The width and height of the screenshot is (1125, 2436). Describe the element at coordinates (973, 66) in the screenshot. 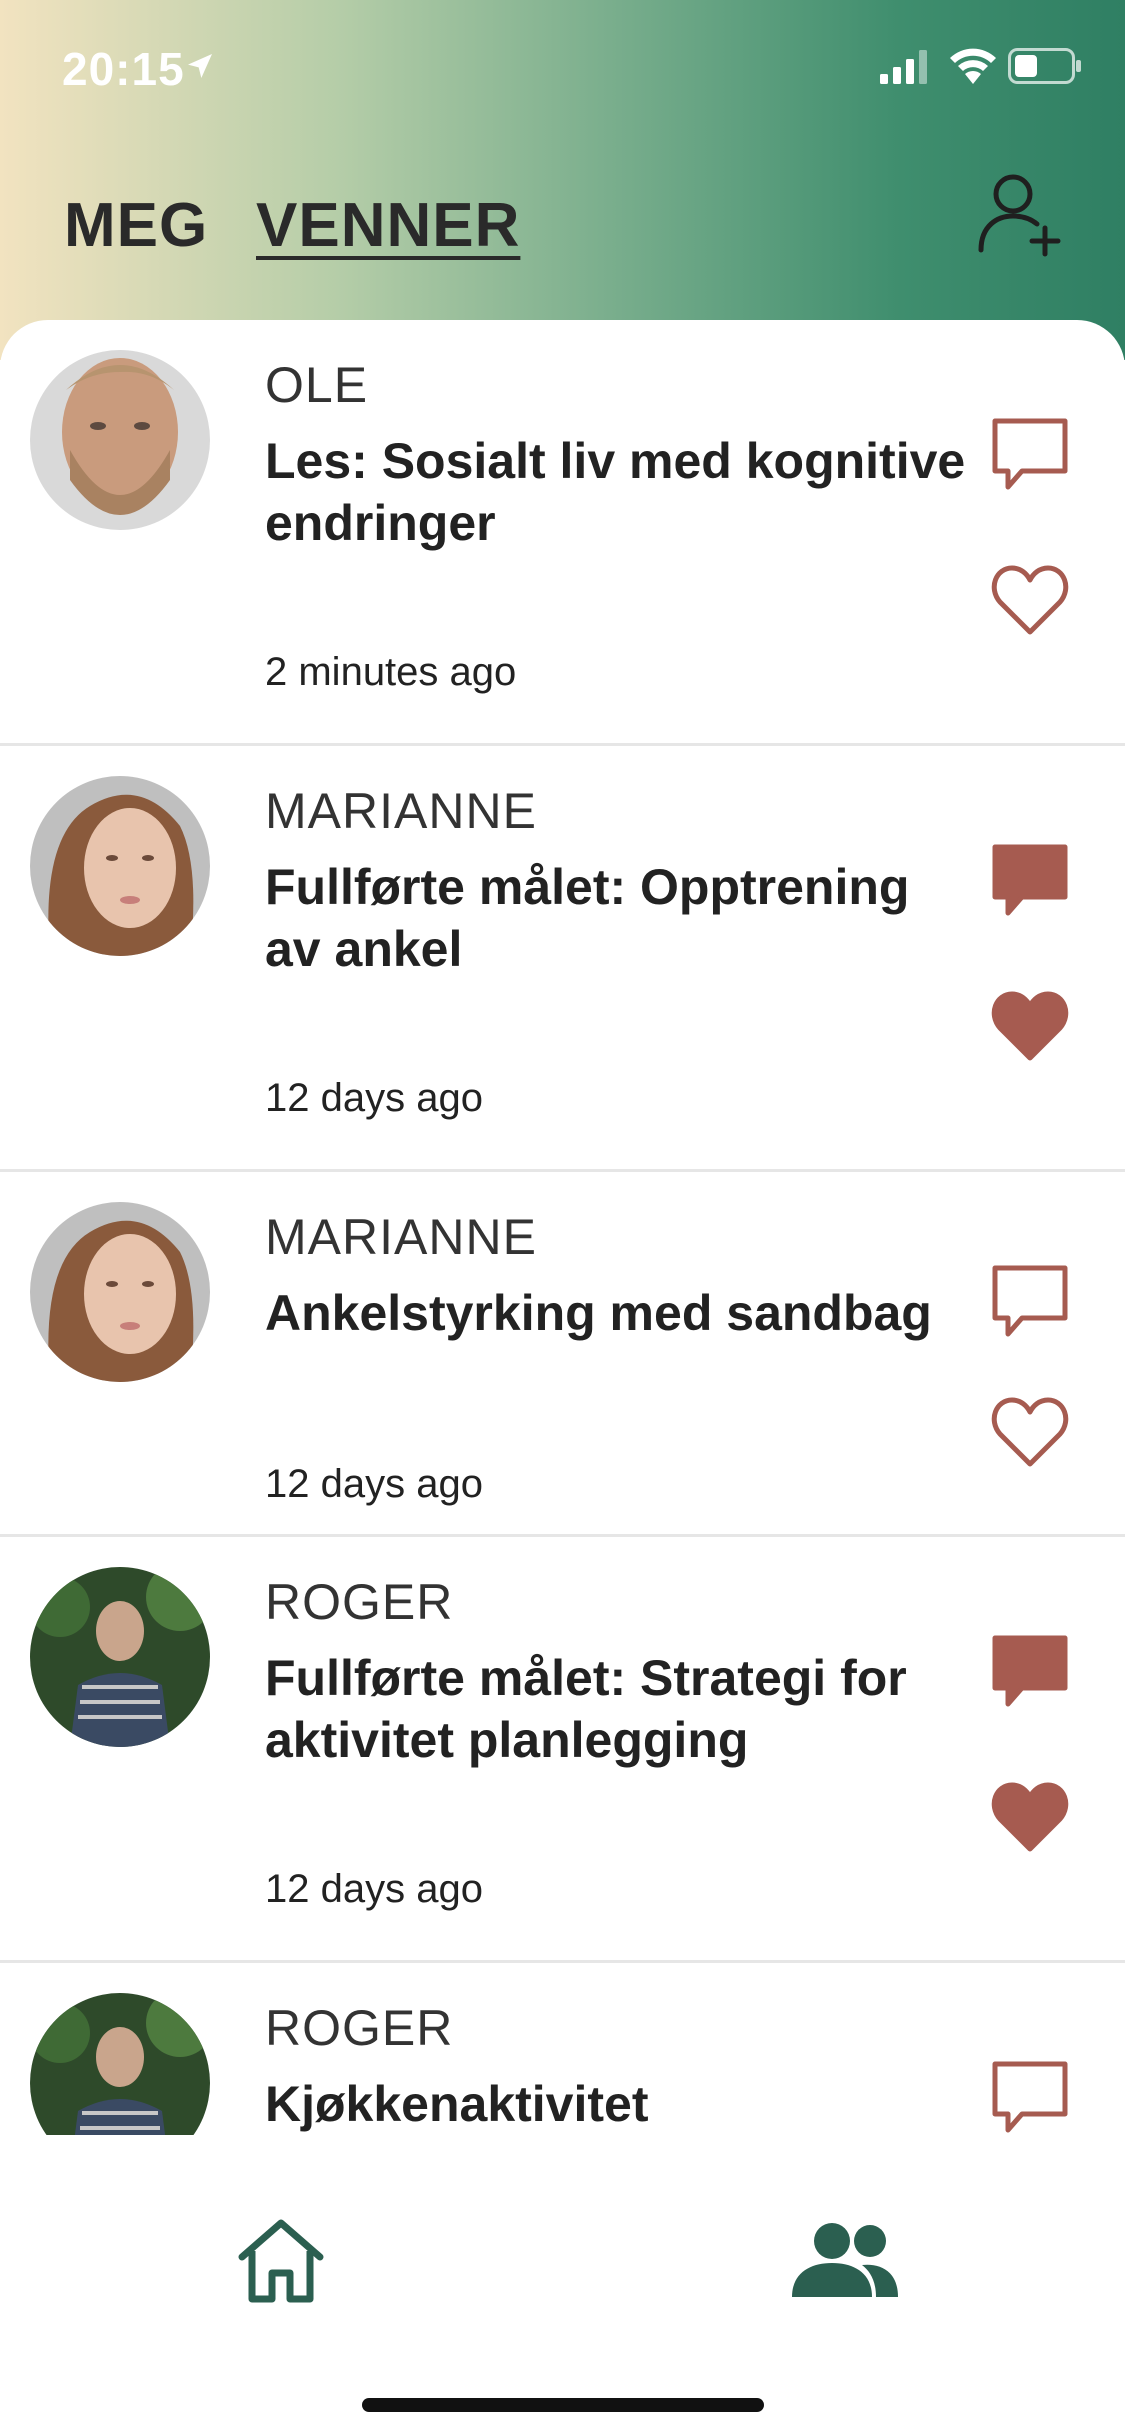

I see `wifi-icon` at that location.